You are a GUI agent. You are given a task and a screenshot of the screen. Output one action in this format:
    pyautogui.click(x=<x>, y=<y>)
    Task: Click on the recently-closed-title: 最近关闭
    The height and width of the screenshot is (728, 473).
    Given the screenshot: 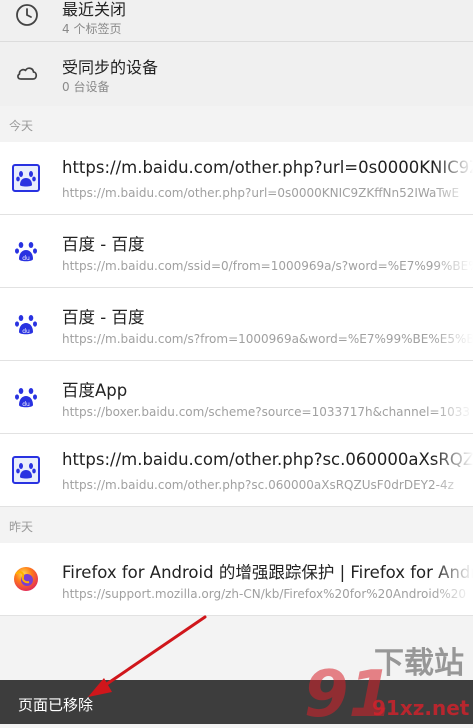 What is the action you would take?
    pyautogui.click(x=94, y=9)
    